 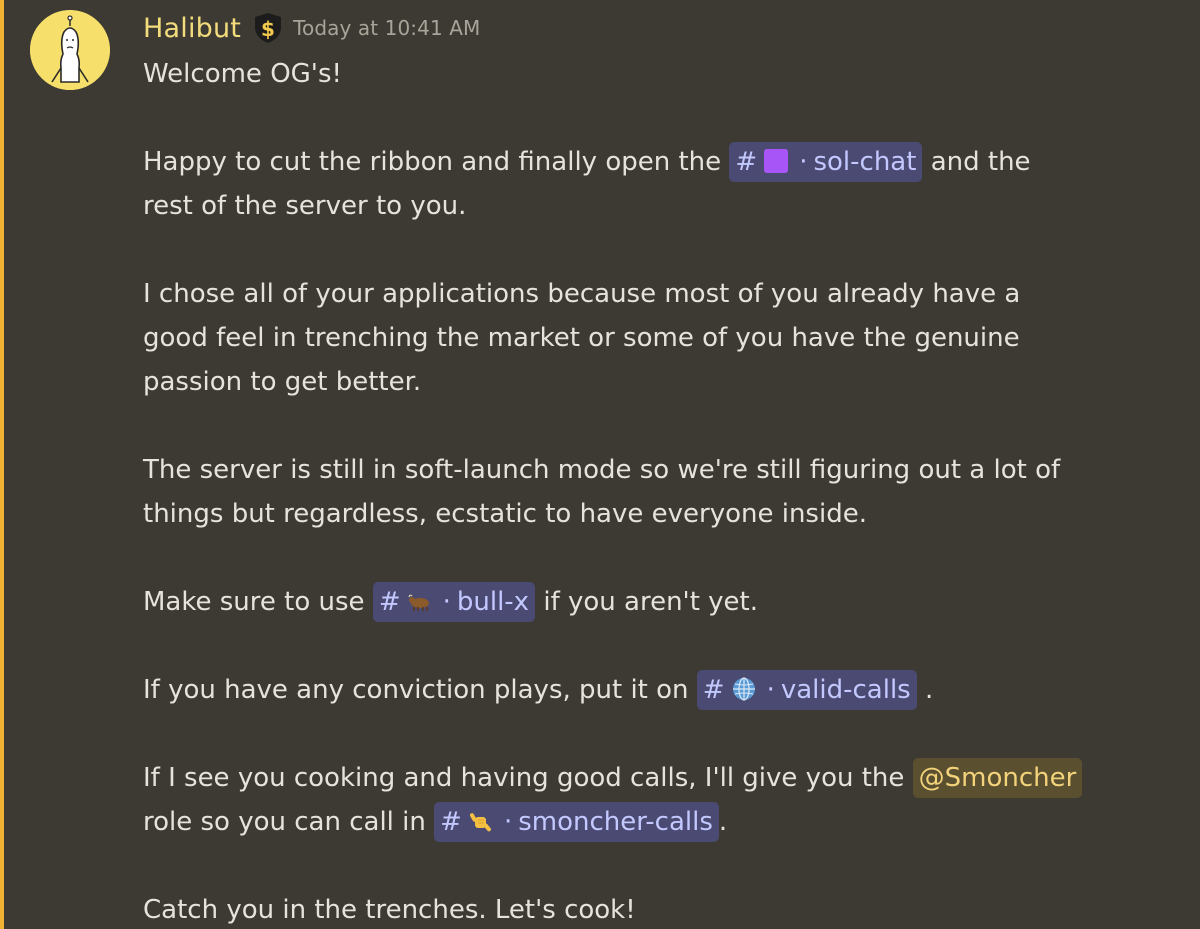 What do you see at coordinates (305, 206) in the screenshot?
I see `message-line: rest of the server to you.` at bounding box center [305, 206].